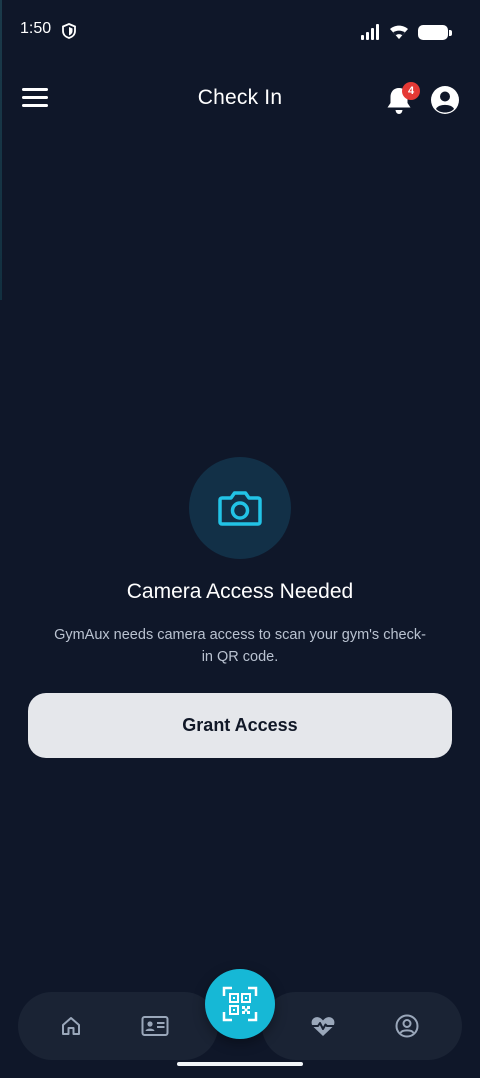  I want to click on grant-access-button: Grant Access, so click(240, 725).